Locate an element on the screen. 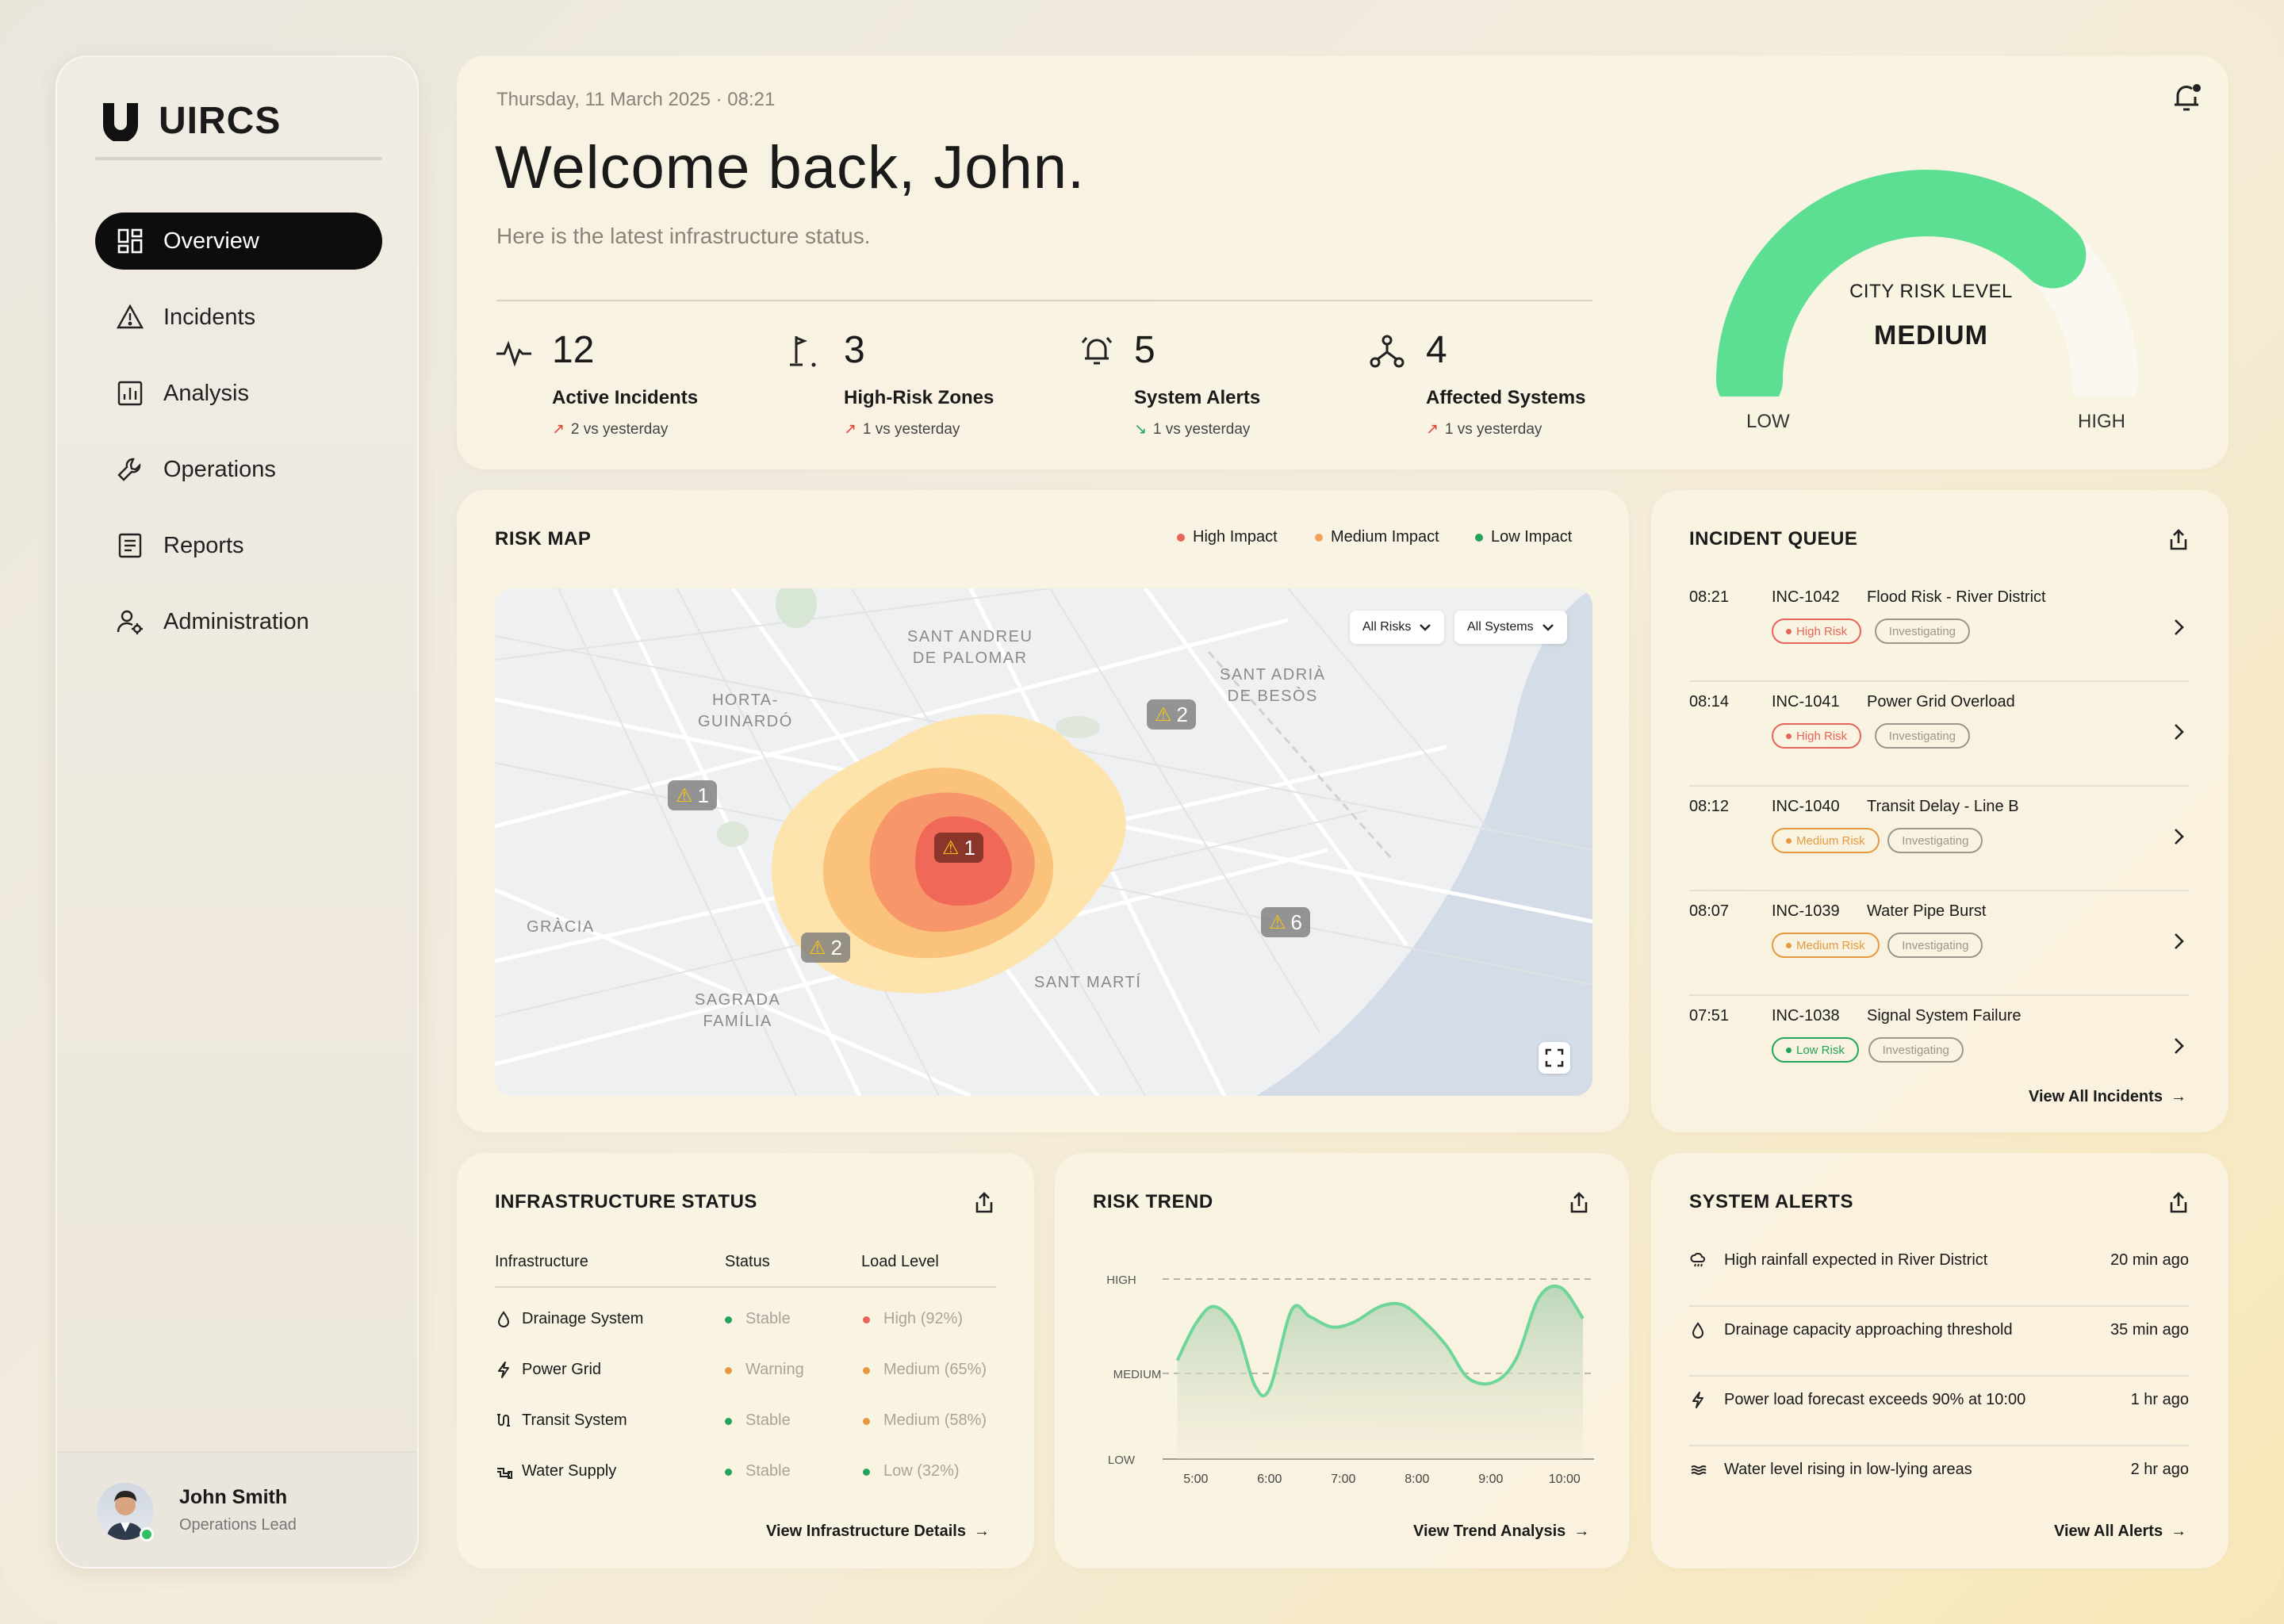 This screenshot has width=2284, height=1624. sidebar-item-operations: Operations is located at coordinates (238, 469).